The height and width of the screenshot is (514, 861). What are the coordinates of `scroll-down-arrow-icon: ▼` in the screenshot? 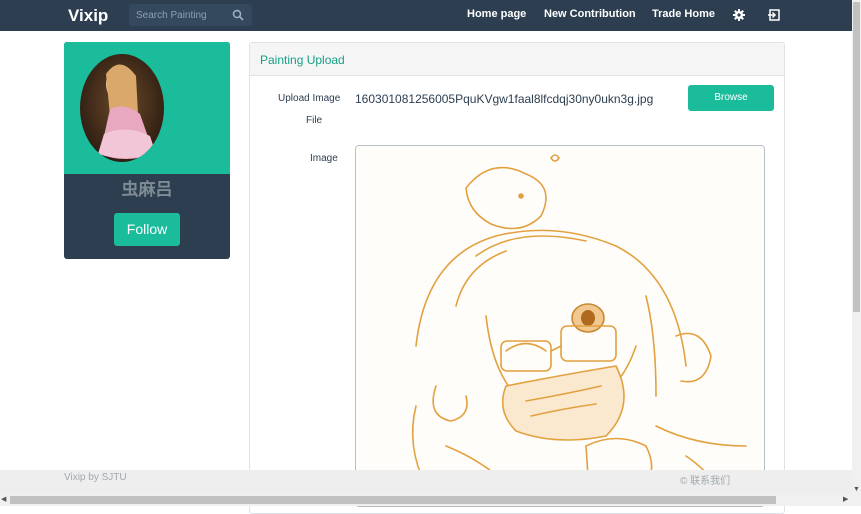 It's located at (856, 489).